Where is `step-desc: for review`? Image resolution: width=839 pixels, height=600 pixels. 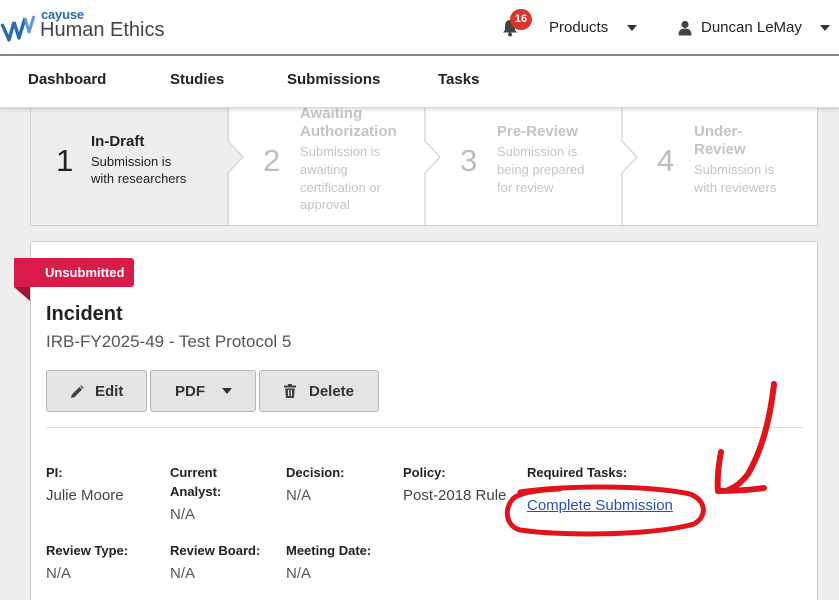
step-desc: for review is located at coordinates (525, 187).